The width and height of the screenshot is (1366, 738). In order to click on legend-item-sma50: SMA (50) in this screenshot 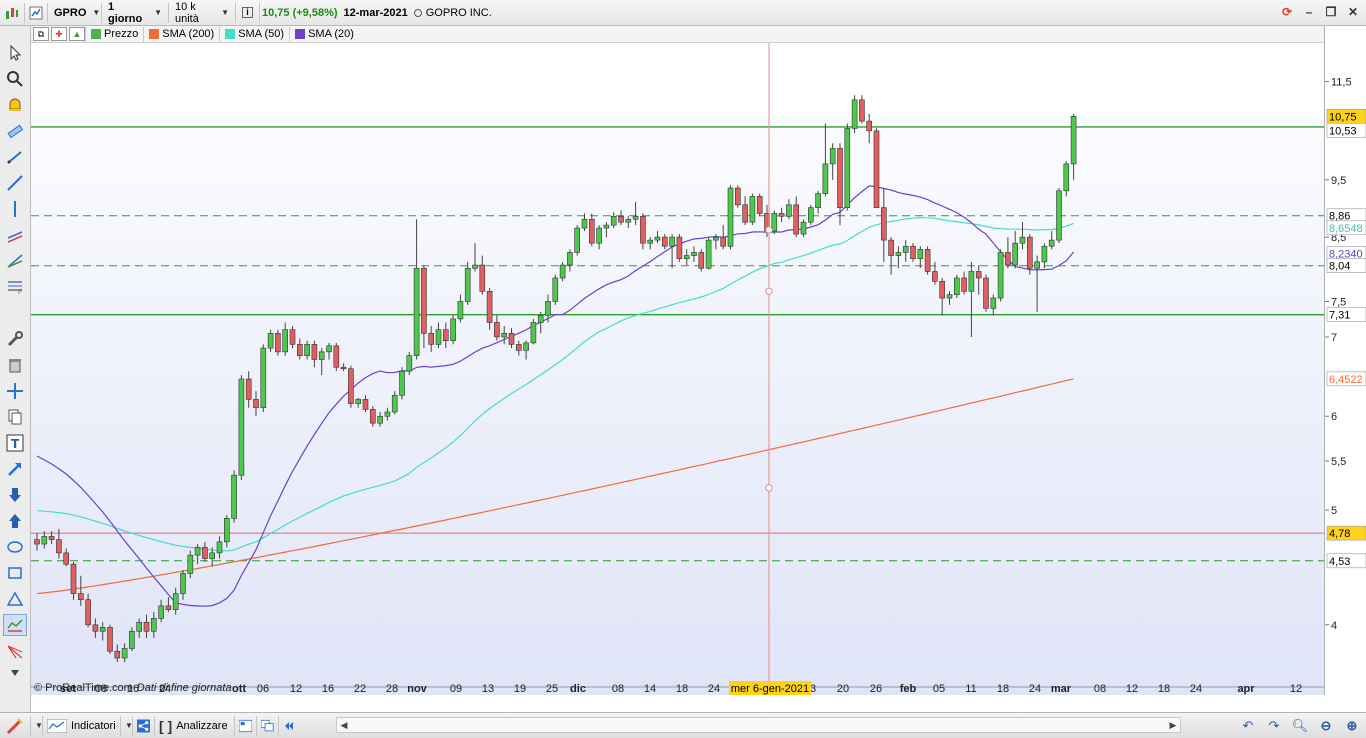, I will do `click(254, 34)`.